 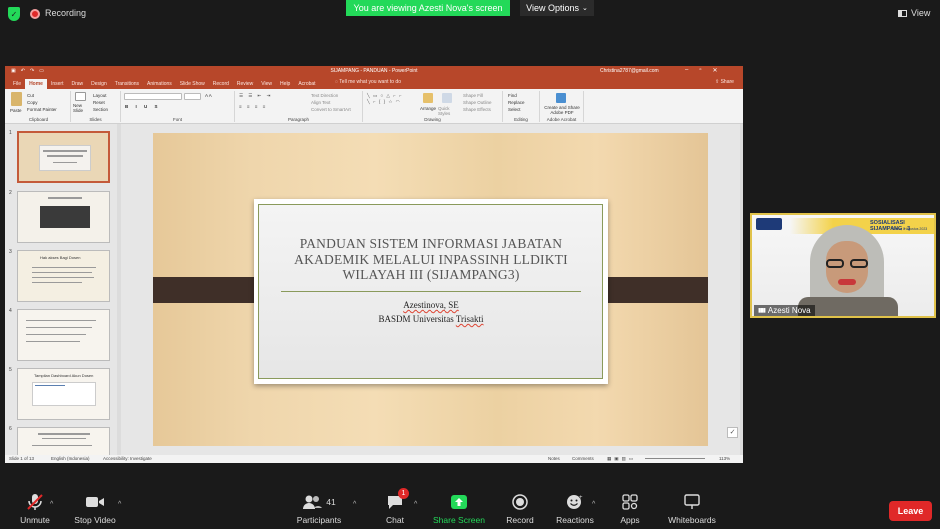 I want to click on tell-me-label: Tell me what you want to do, so click(x=370, y=82).